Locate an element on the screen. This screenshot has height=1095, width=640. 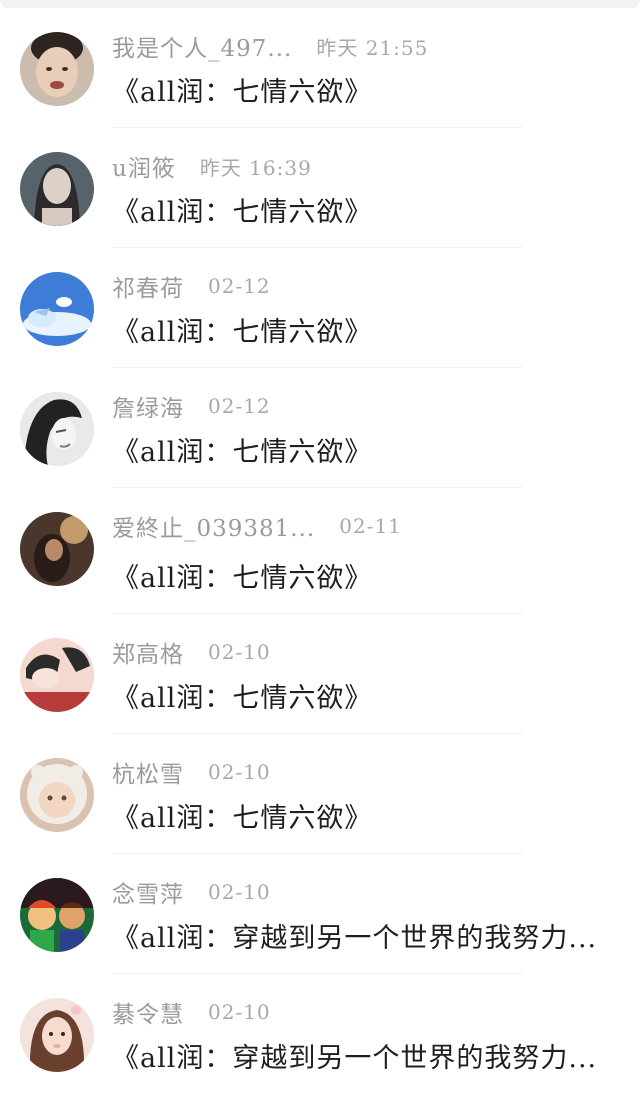
list-item: 爱終止_039381... 02-11 《all润：七情六欲》 is located at coordinates (320, 551).